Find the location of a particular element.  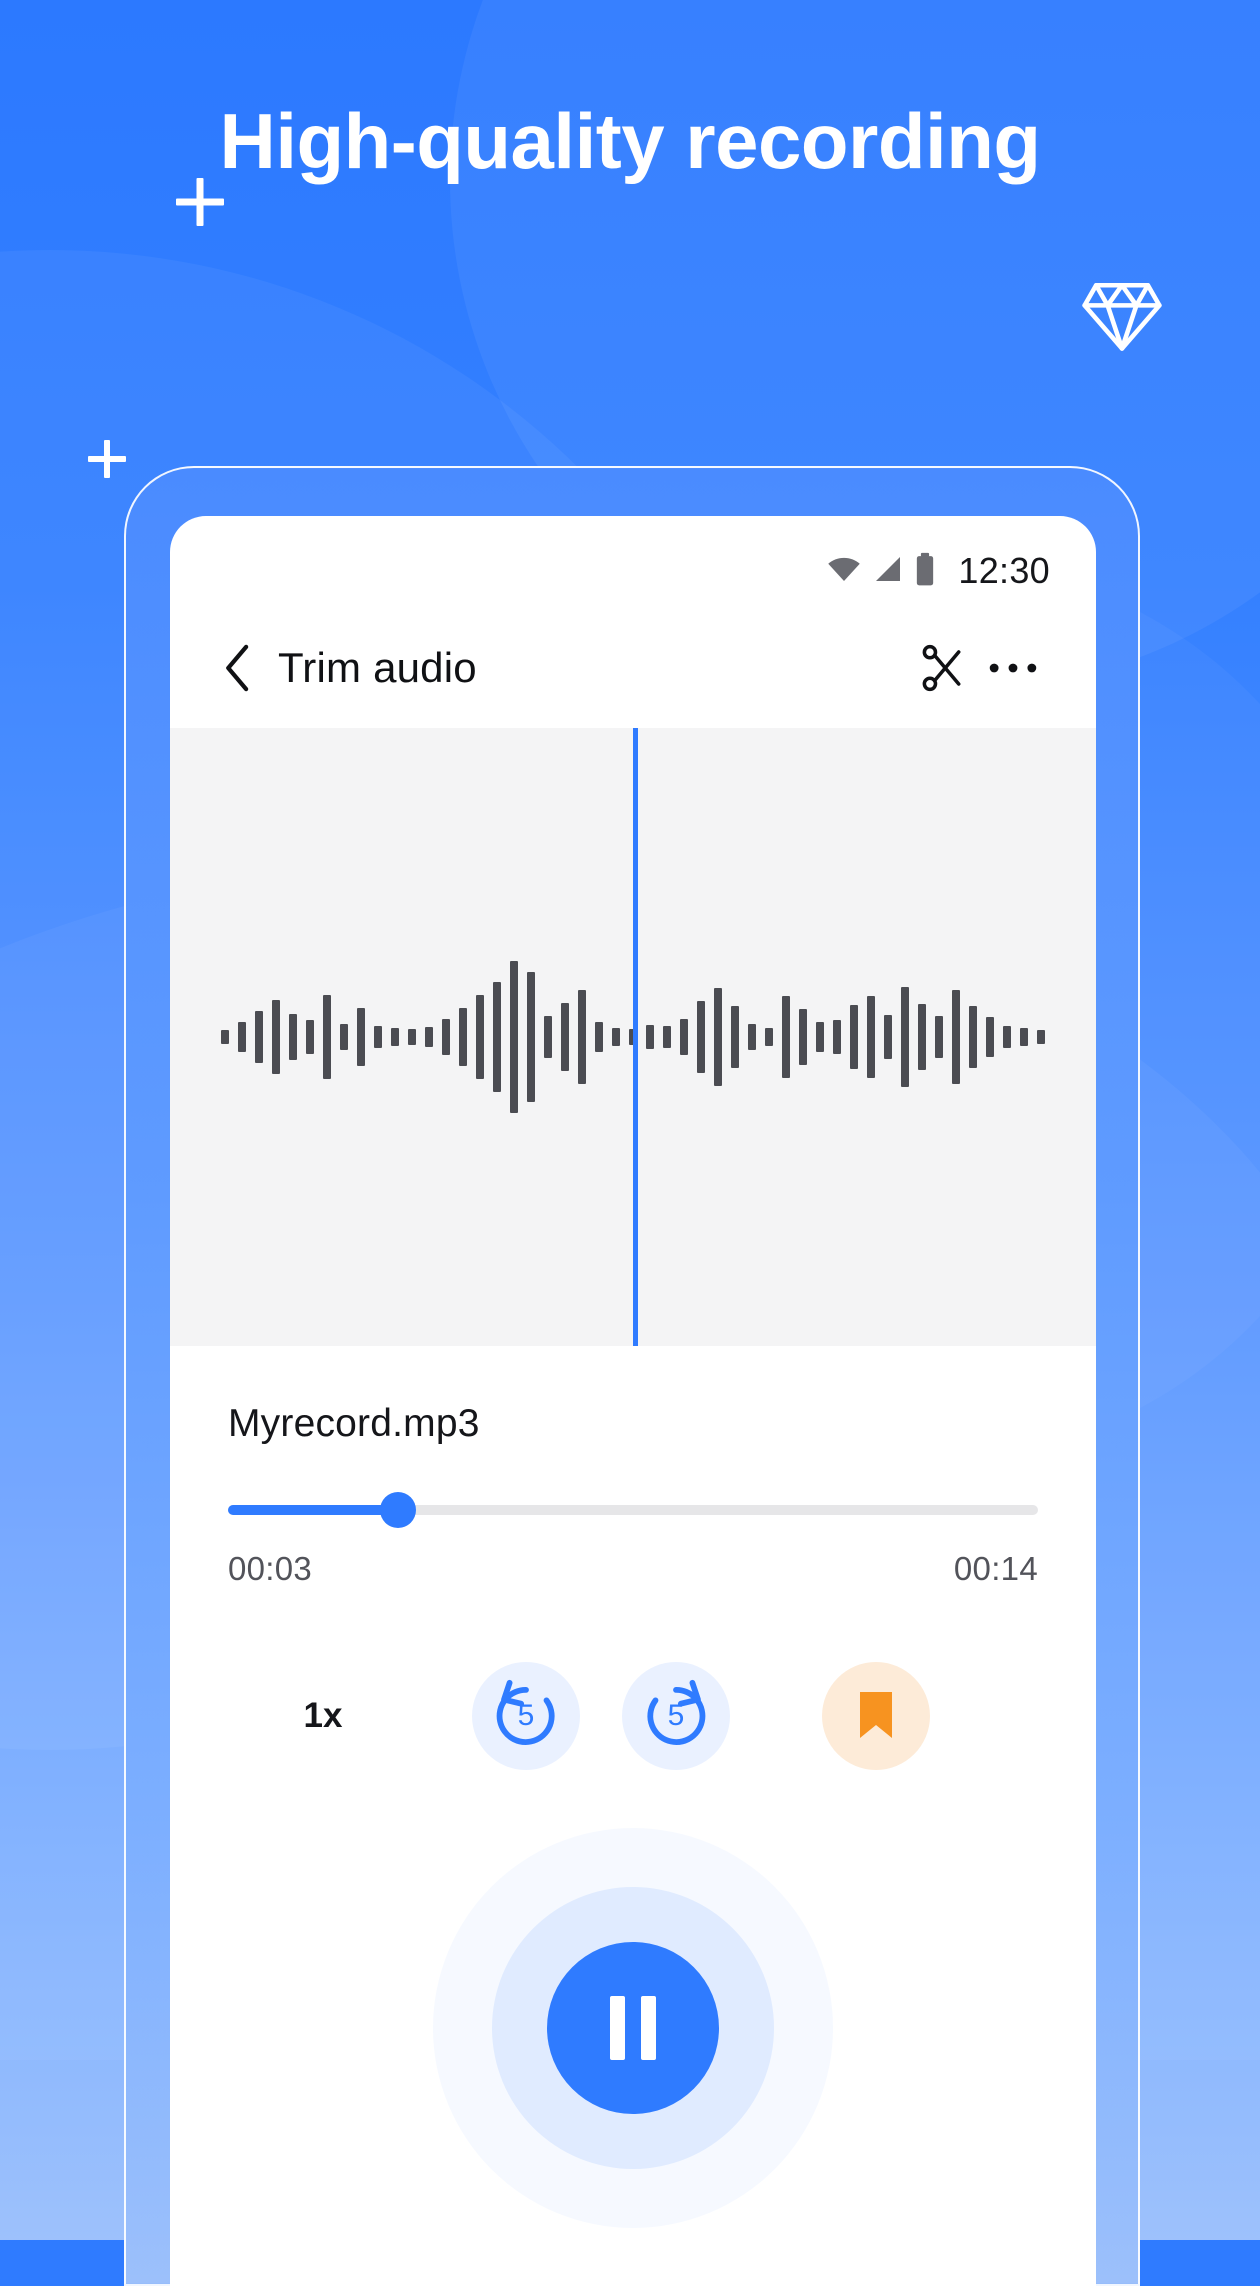

playback-progress-slider is located at coordinates (633, 1510).